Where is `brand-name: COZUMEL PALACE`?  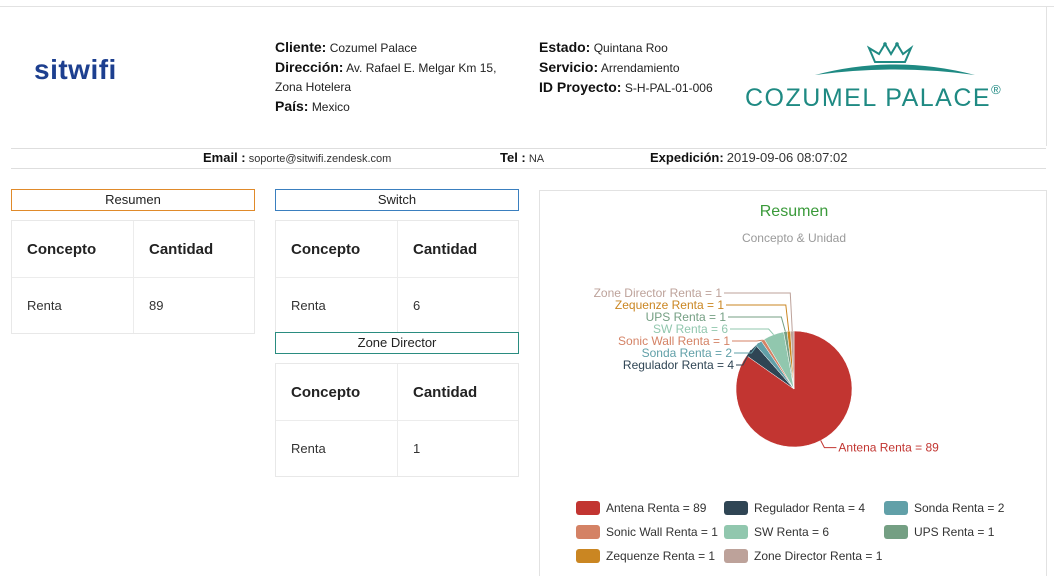
brand-name: COZUMEL PALACE is located at coordinates (868, 98).